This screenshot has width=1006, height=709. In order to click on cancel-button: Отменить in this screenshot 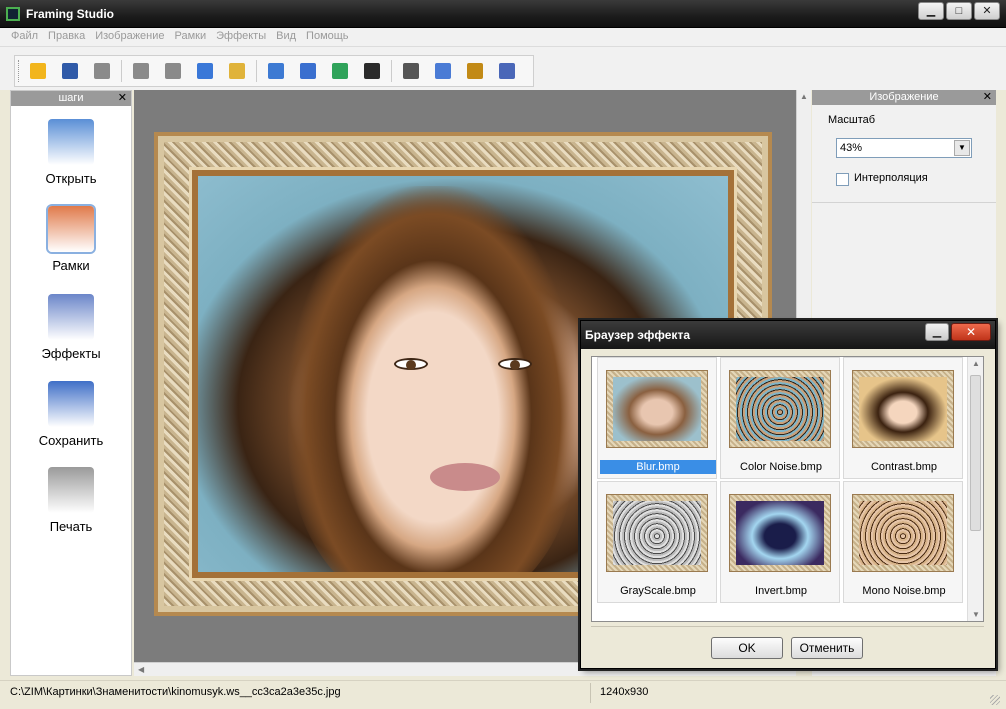, I will do `click(827, 648)`.